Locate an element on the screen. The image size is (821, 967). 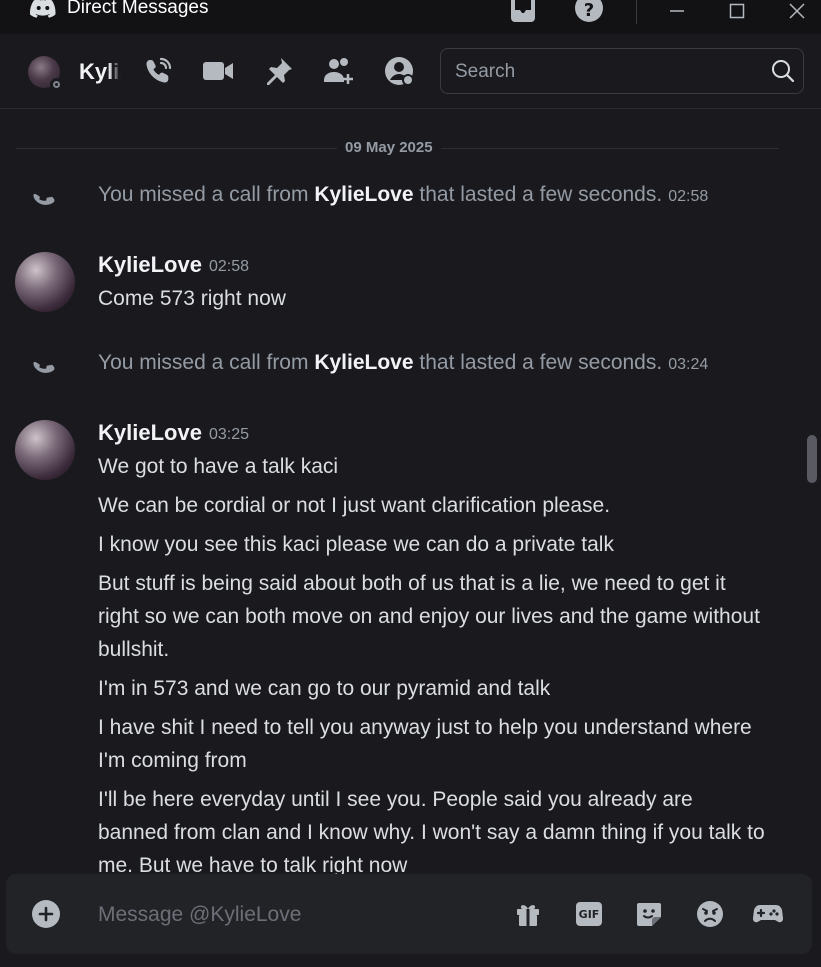
help-icon: ? is located at coordinates (589, 11).